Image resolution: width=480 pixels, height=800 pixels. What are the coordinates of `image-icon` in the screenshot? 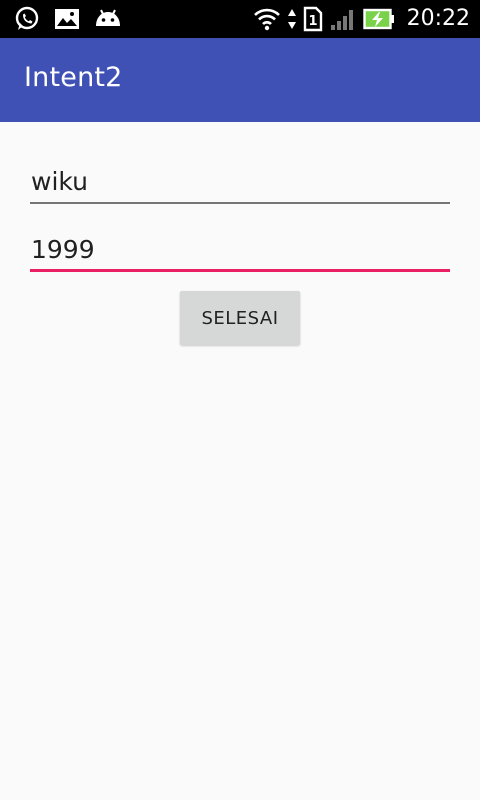 It's located at (67, 19).